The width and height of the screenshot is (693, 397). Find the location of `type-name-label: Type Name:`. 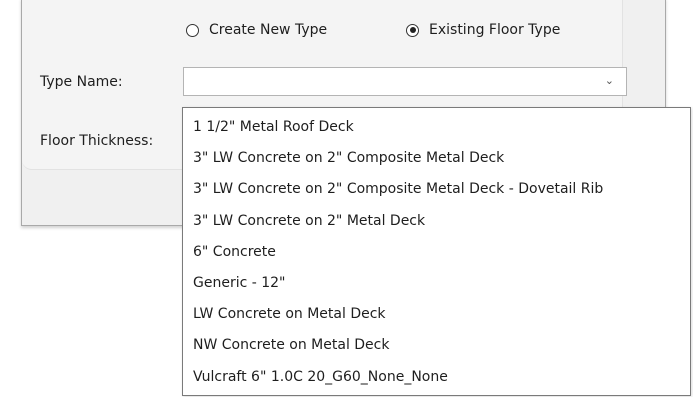

type-name-label: Type Name: is located at coordinates (81, 82).